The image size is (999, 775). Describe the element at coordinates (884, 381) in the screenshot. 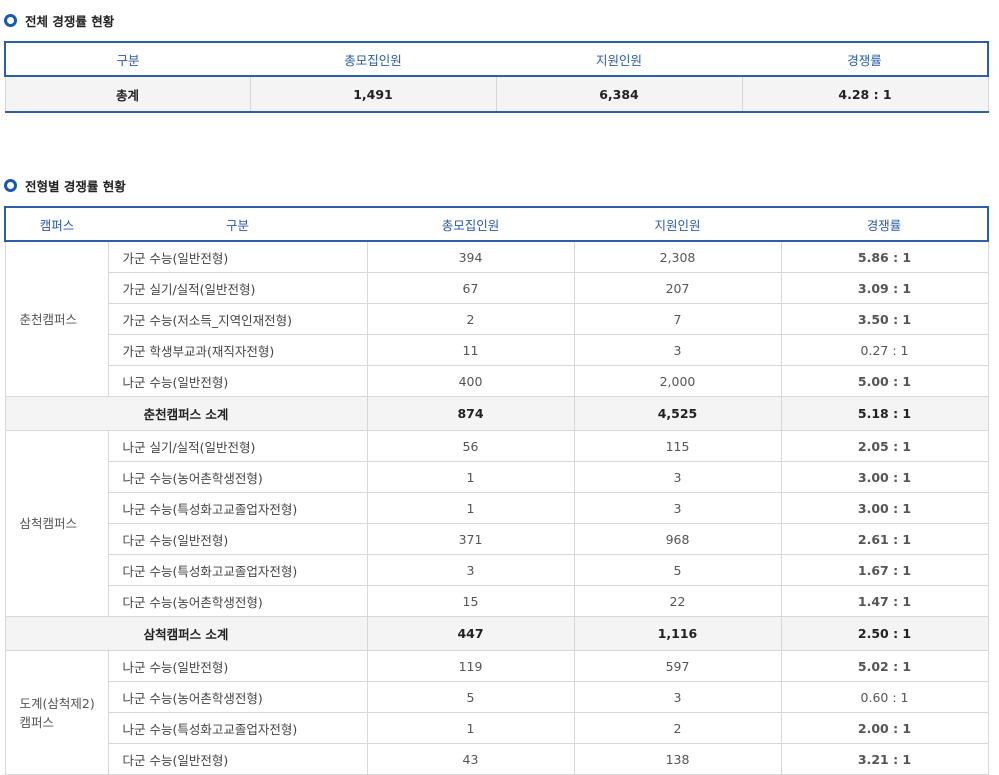

I see `competition-rate: 5.00 : 1` at that location.